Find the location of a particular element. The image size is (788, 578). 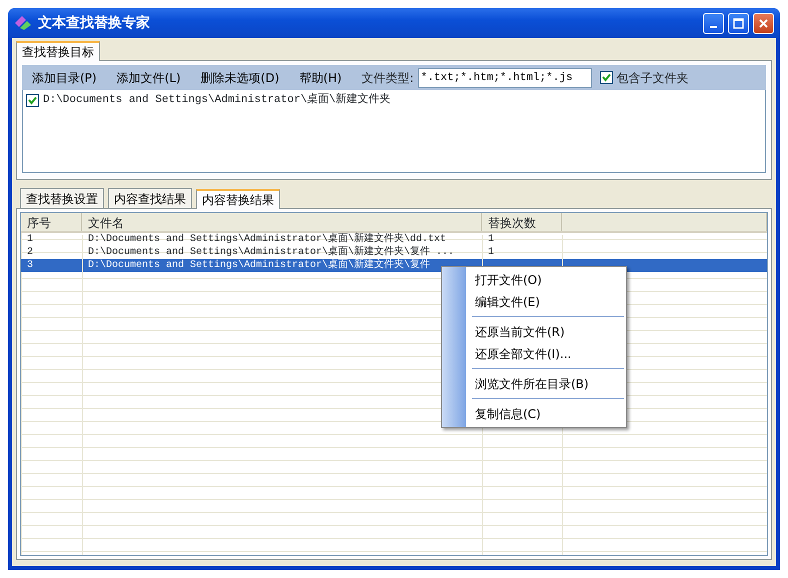

maximize-button is located at coordinates (738, 23).